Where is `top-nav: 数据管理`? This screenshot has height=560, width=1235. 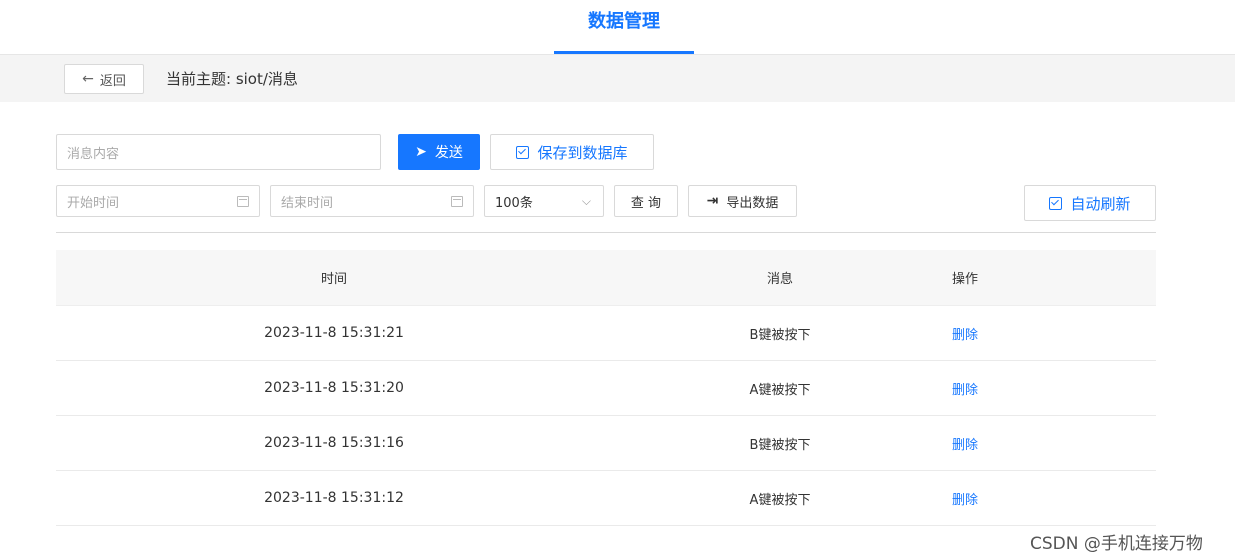
top-nav: 数据管理 is located at coordinates (617, 27).